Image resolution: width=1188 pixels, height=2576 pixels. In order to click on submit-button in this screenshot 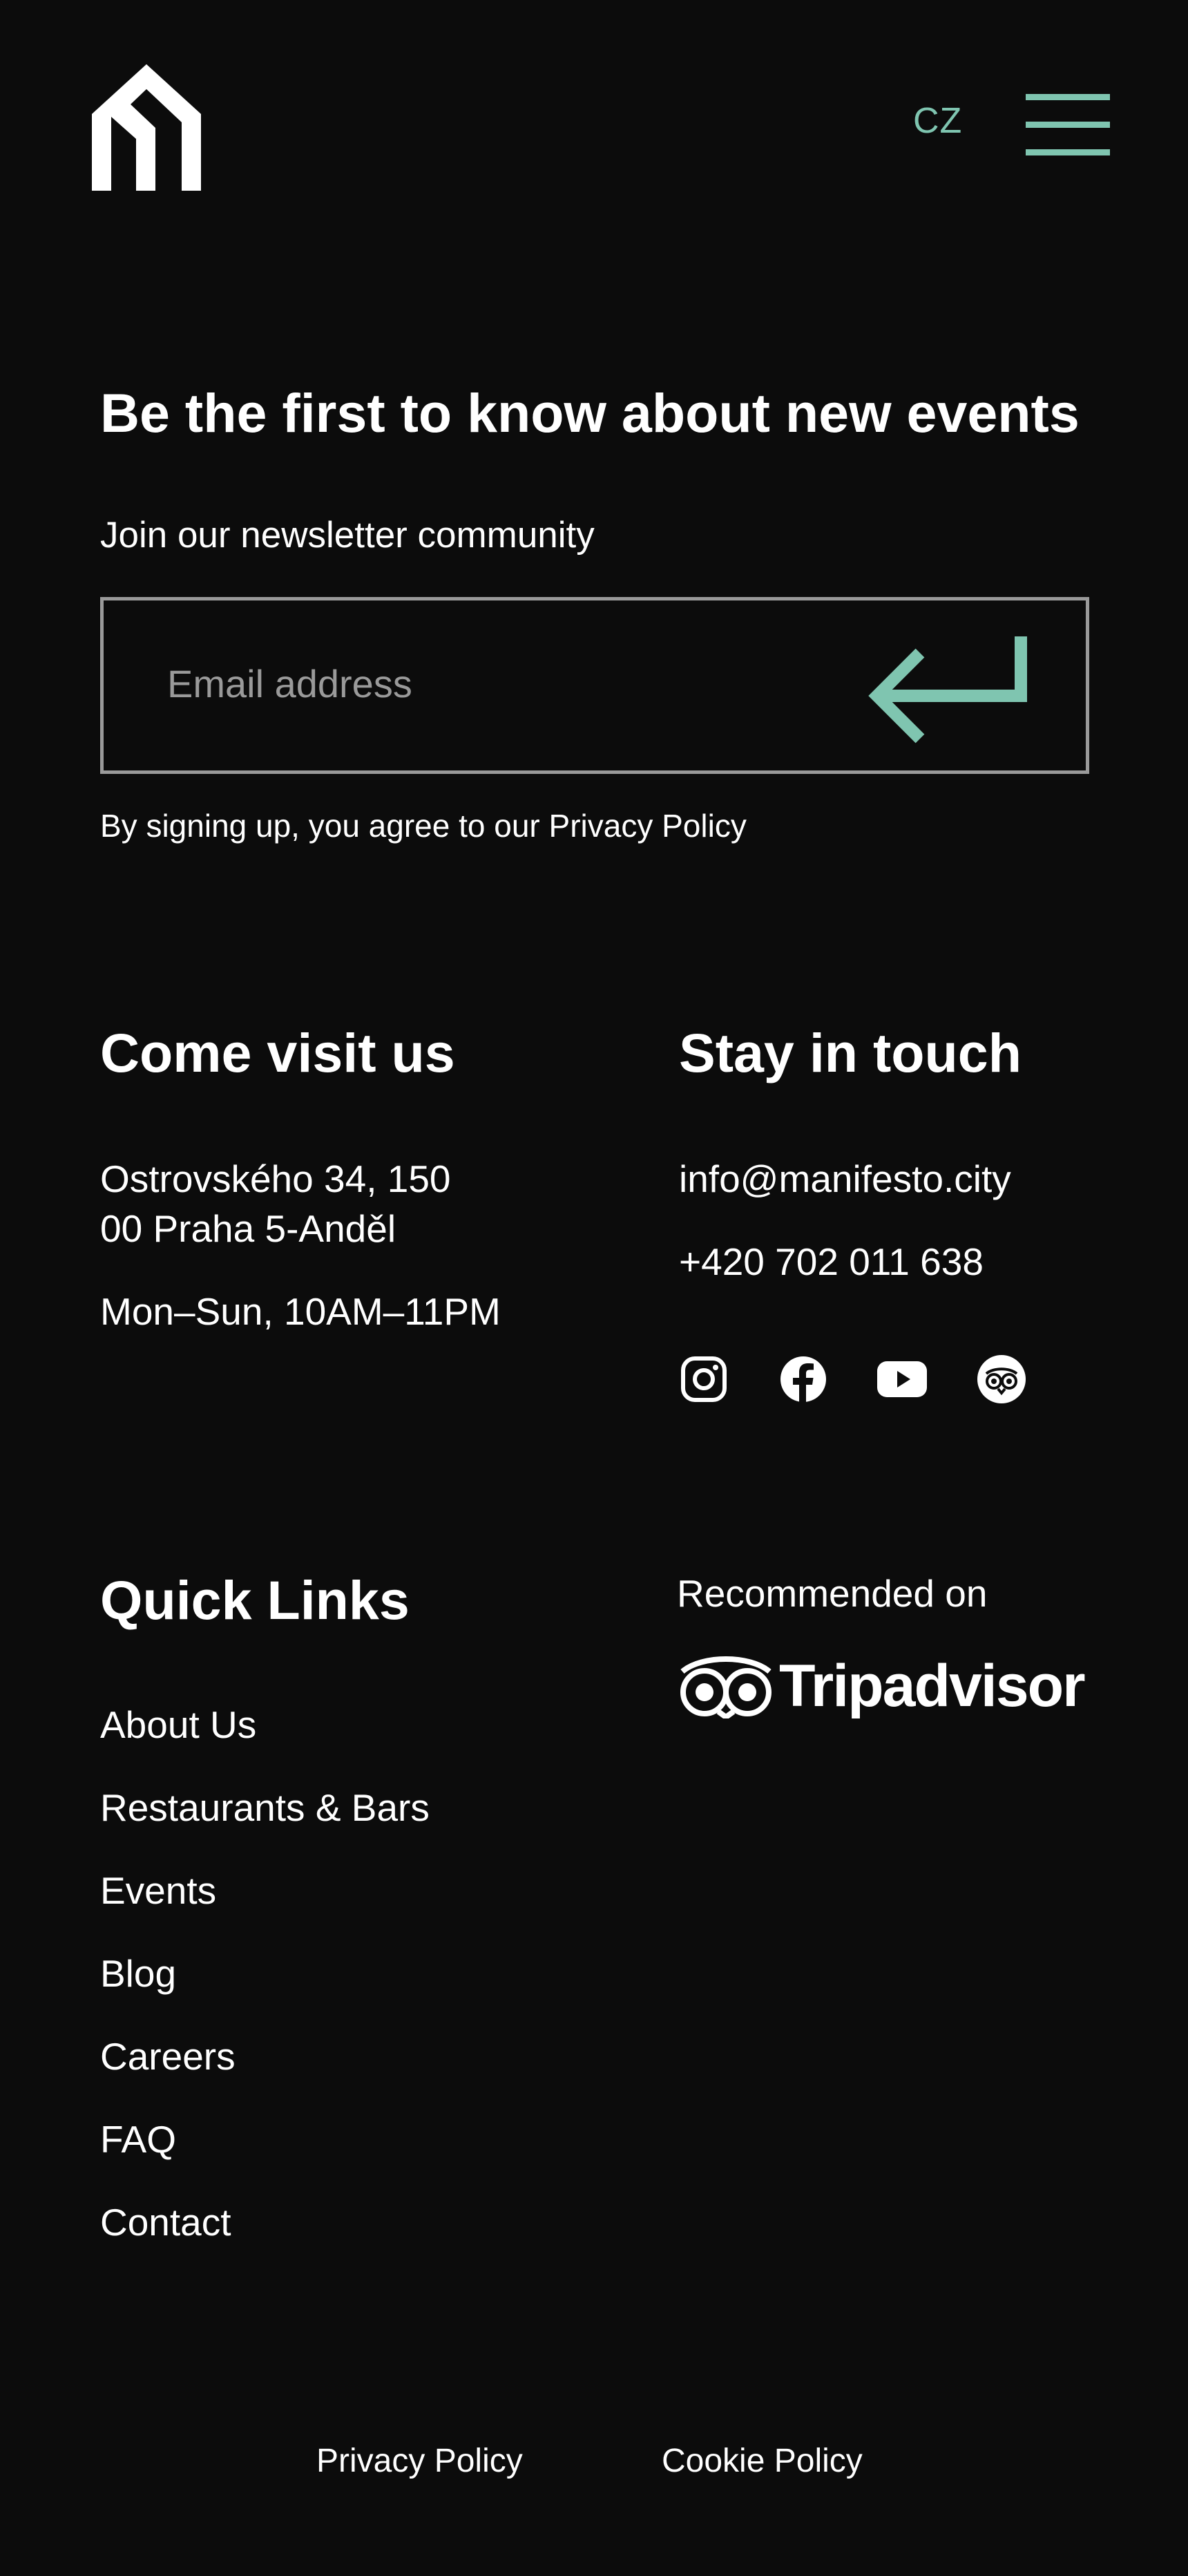, I will do `click(946, 685)`.